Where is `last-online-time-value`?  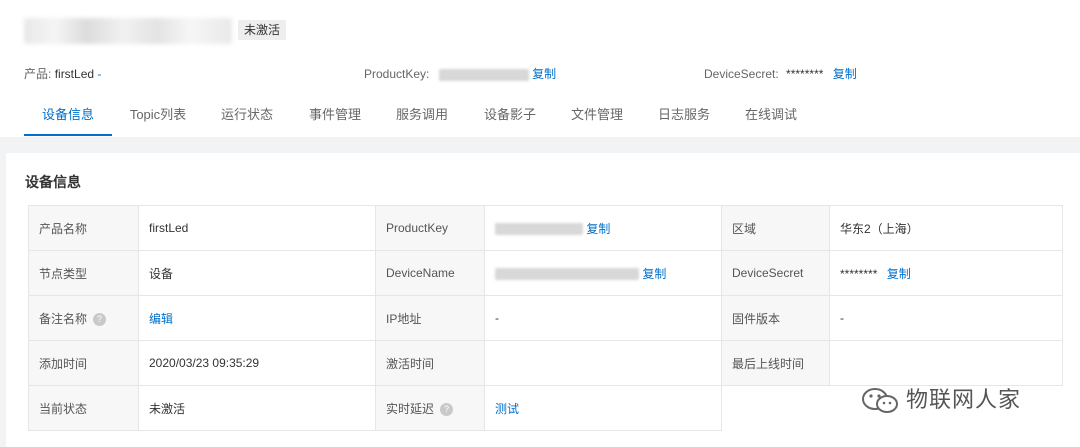
last-online-time-value is located at coordinates (946, 363).